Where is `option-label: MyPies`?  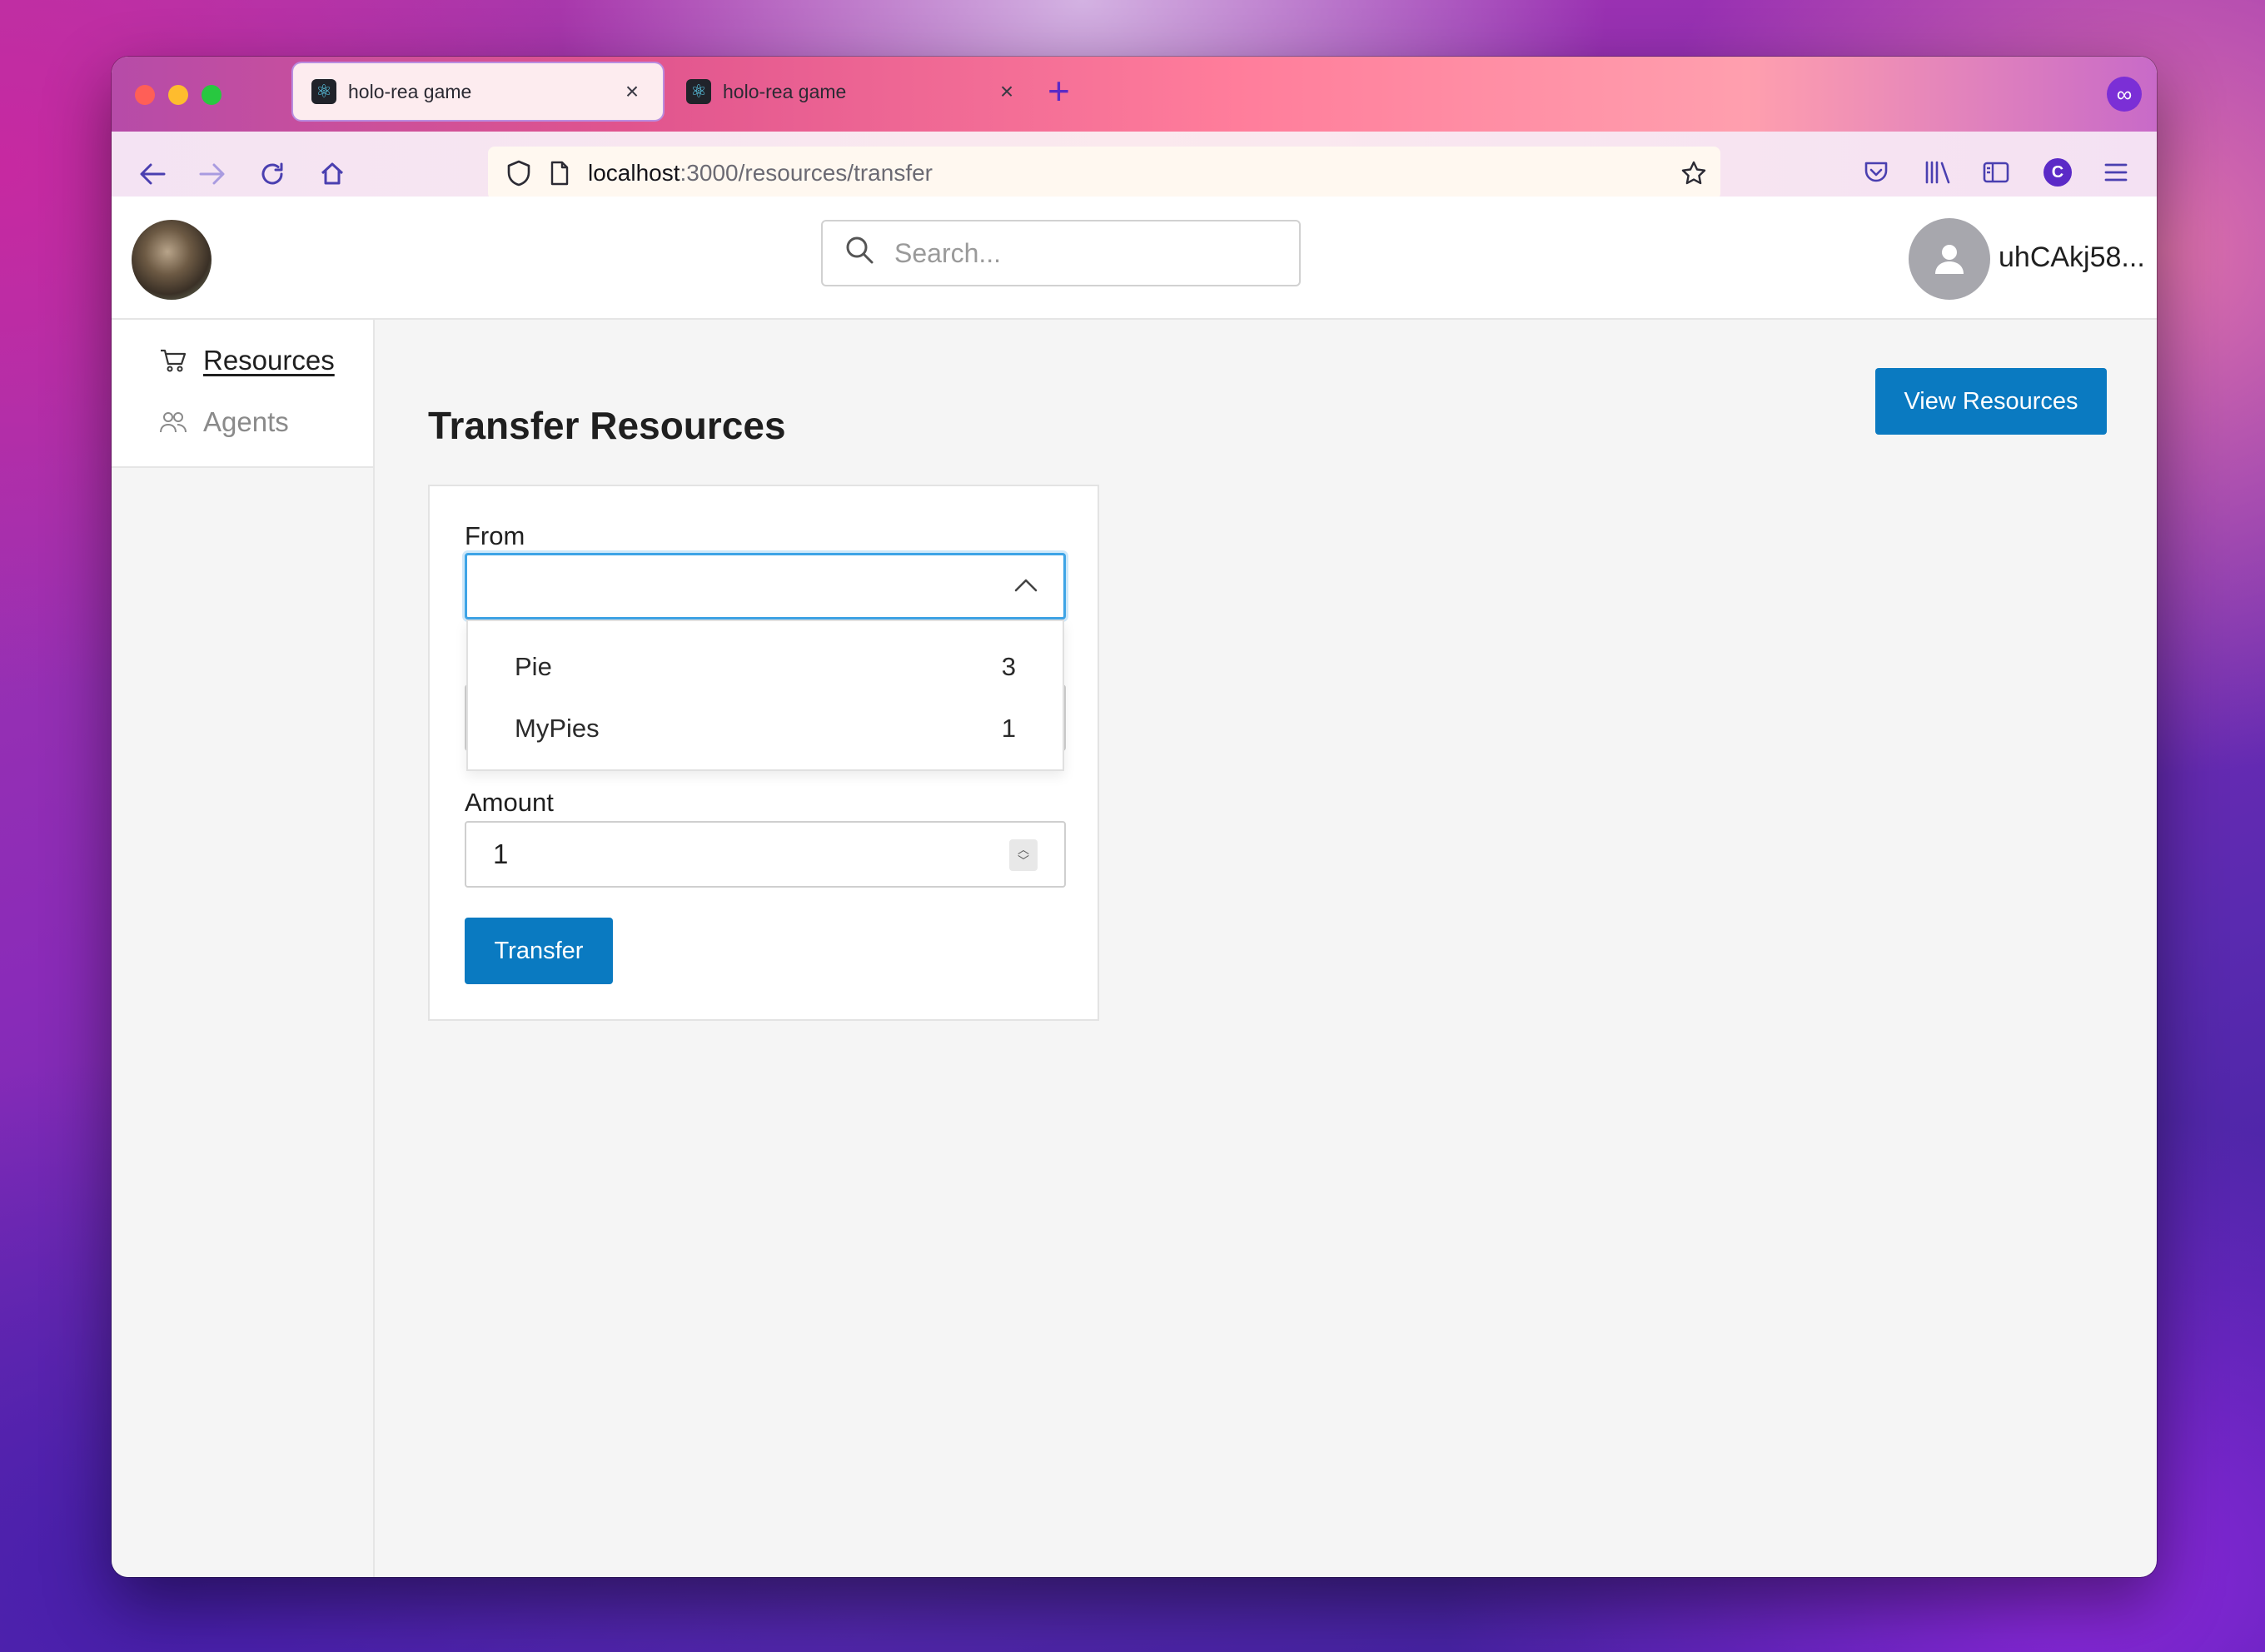 option-label: MyPies is located at coordinates (557, 729).